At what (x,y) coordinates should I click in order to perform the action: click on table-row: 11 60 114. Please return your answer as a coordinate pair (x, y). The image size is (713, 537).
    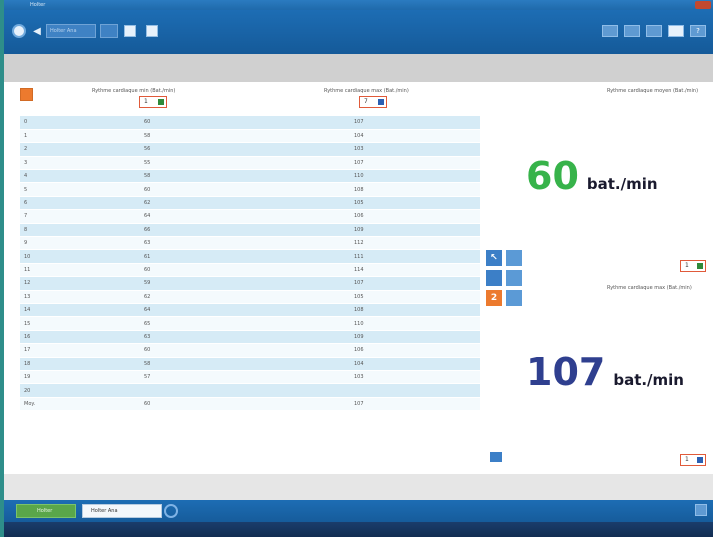
    Looking at the image, I should click on (250, 270).